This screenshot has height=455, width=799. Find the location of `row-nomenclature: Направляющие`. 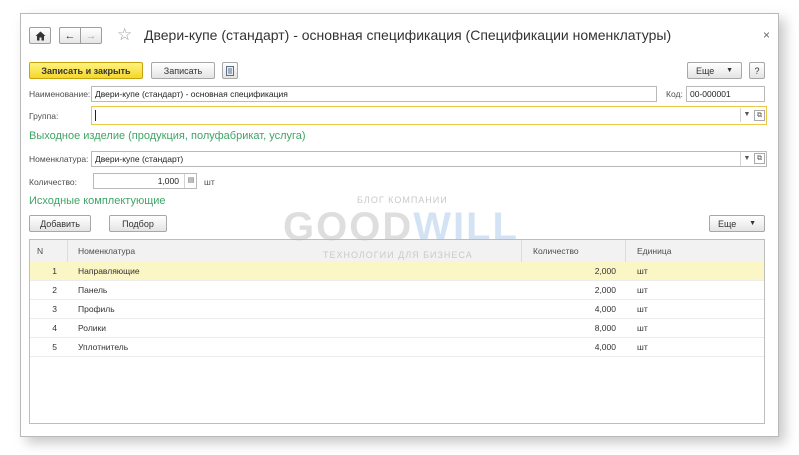

row-nomenclature: Направляющие is located at coordinates (109, 271).